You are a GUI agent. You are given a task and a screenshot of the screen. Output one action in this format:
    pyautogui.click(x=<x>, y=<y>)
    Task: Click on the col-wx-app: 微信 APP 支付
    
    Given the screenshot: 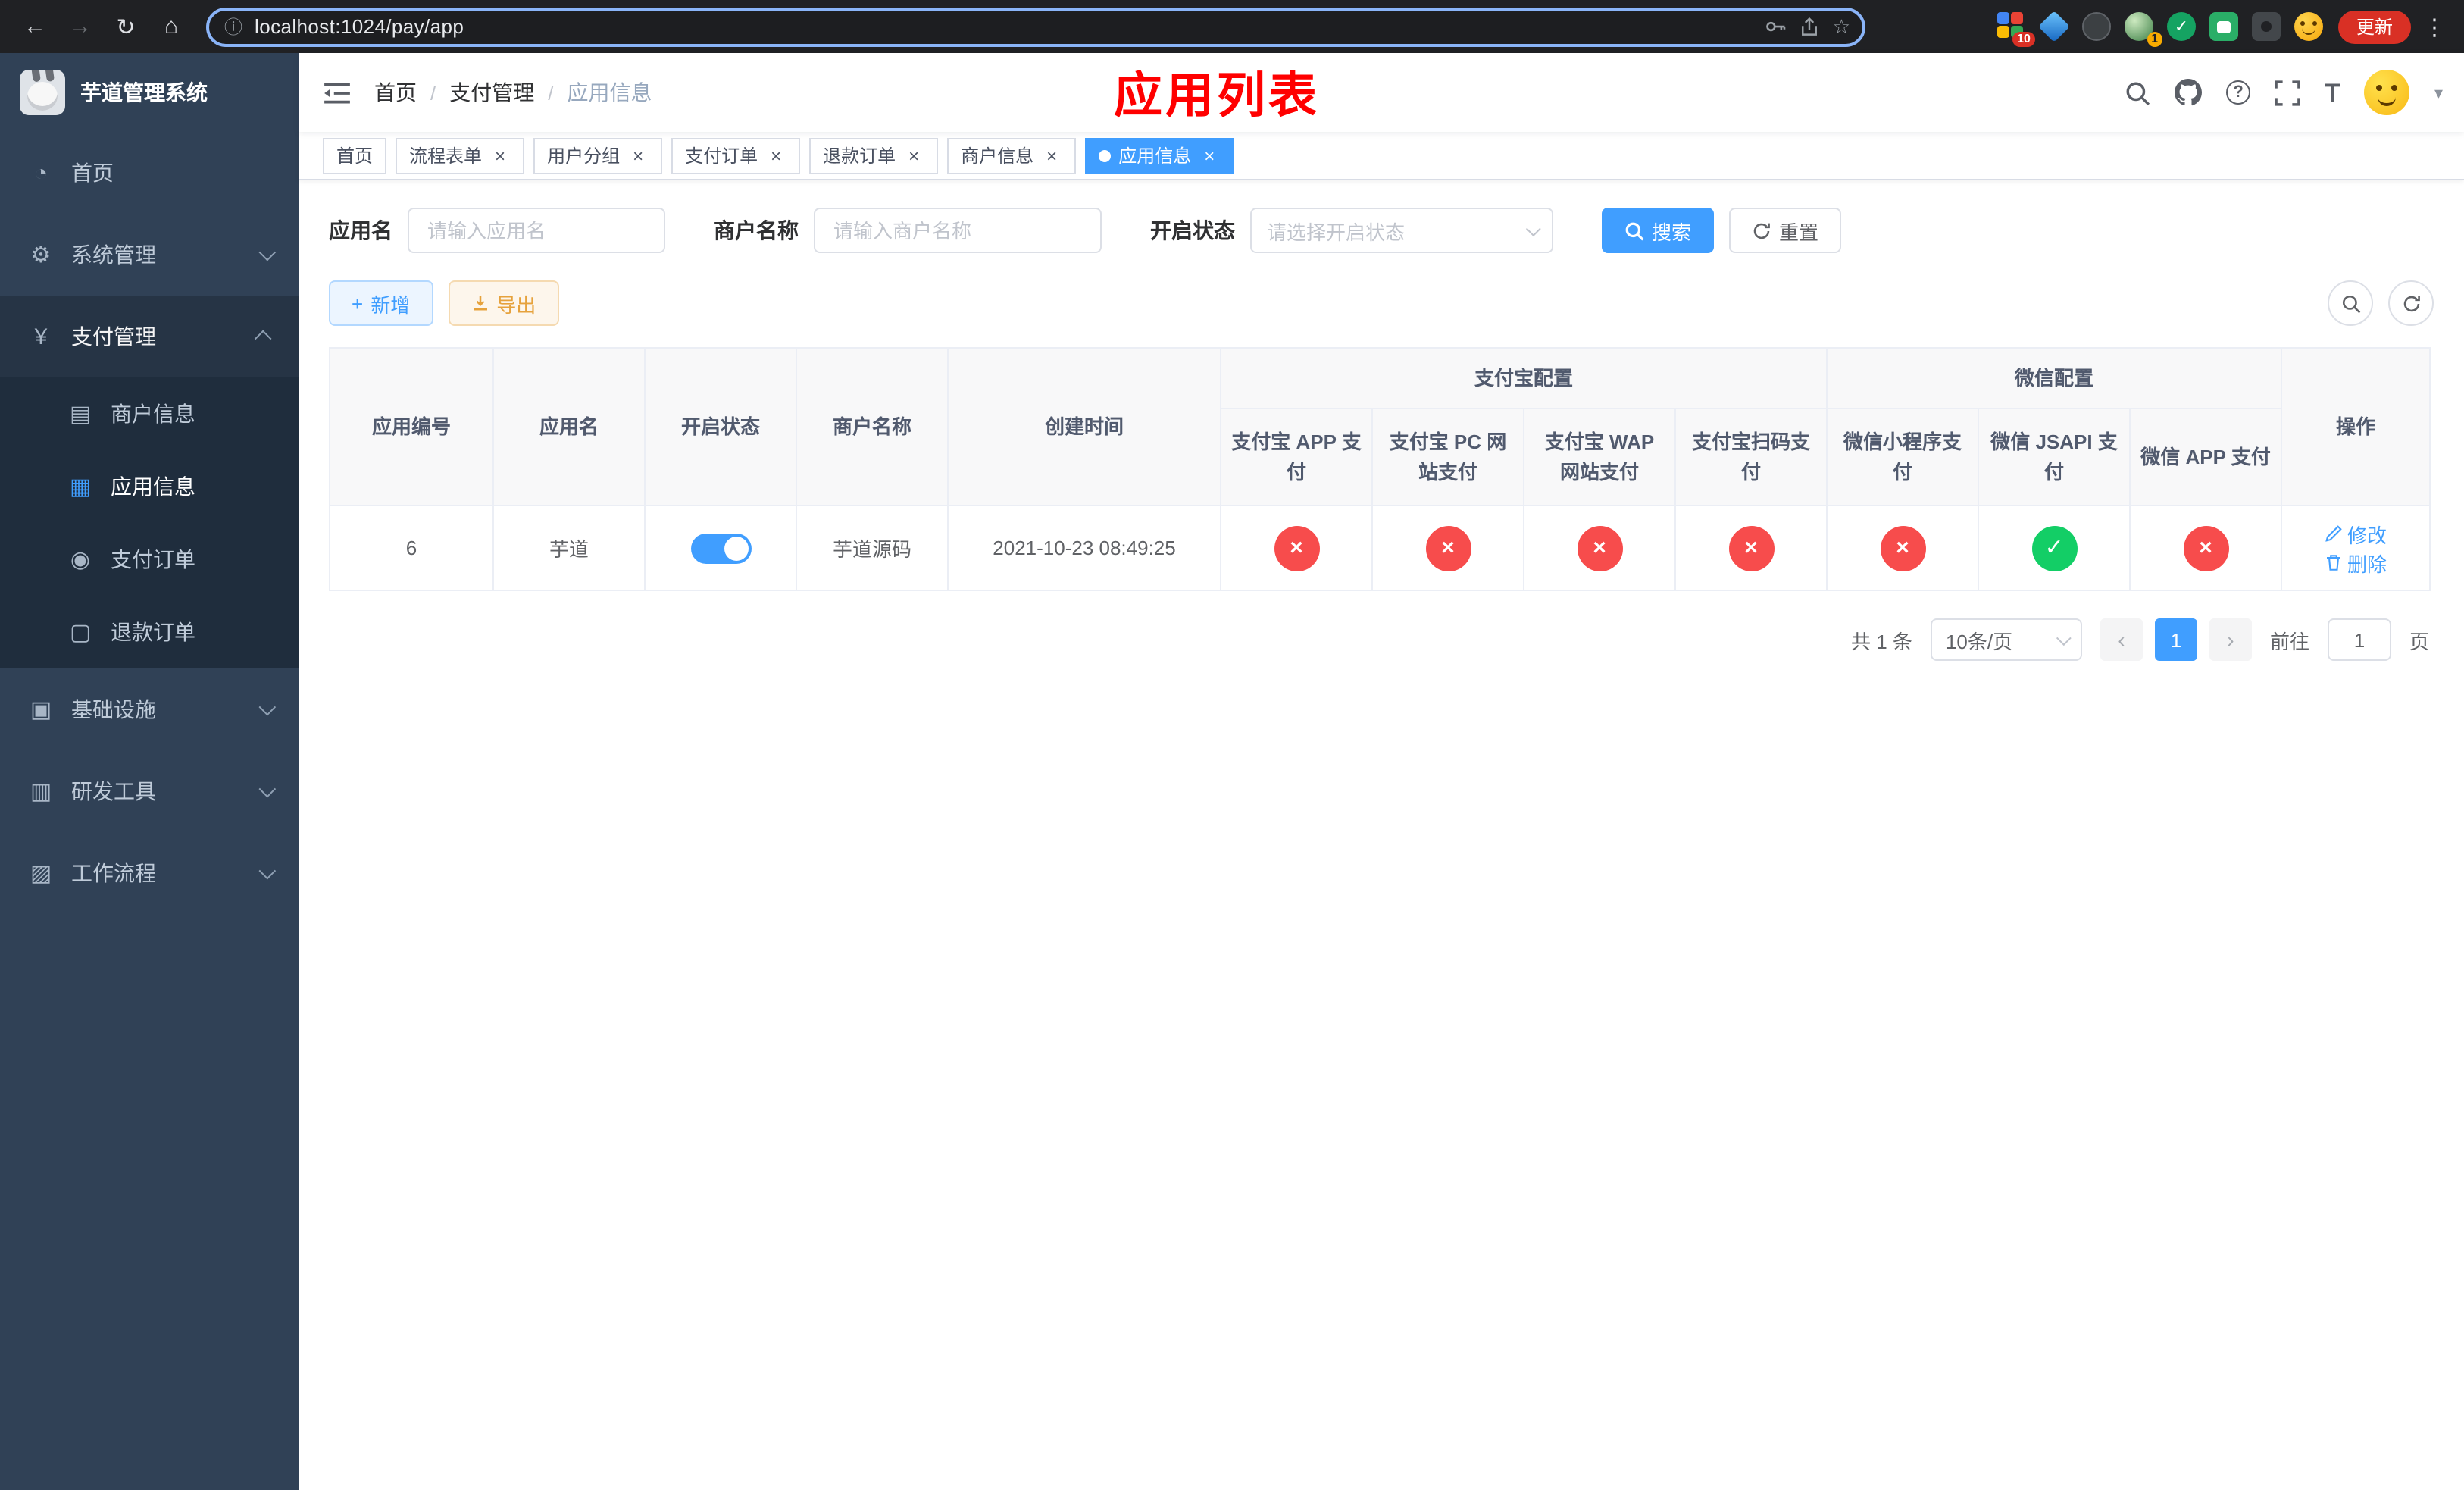 What is the action you would take?
    pyautogui.click(x=2206, y=457)
    